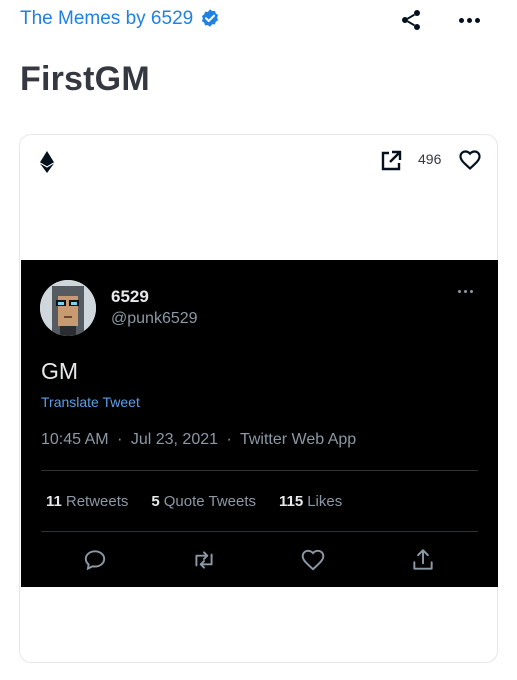 This screenshot has height=680, width=517. What do you see at coordinates (204, 560) in the screenshot?
I see `retweet-icon` at bounding box center [204, 560].